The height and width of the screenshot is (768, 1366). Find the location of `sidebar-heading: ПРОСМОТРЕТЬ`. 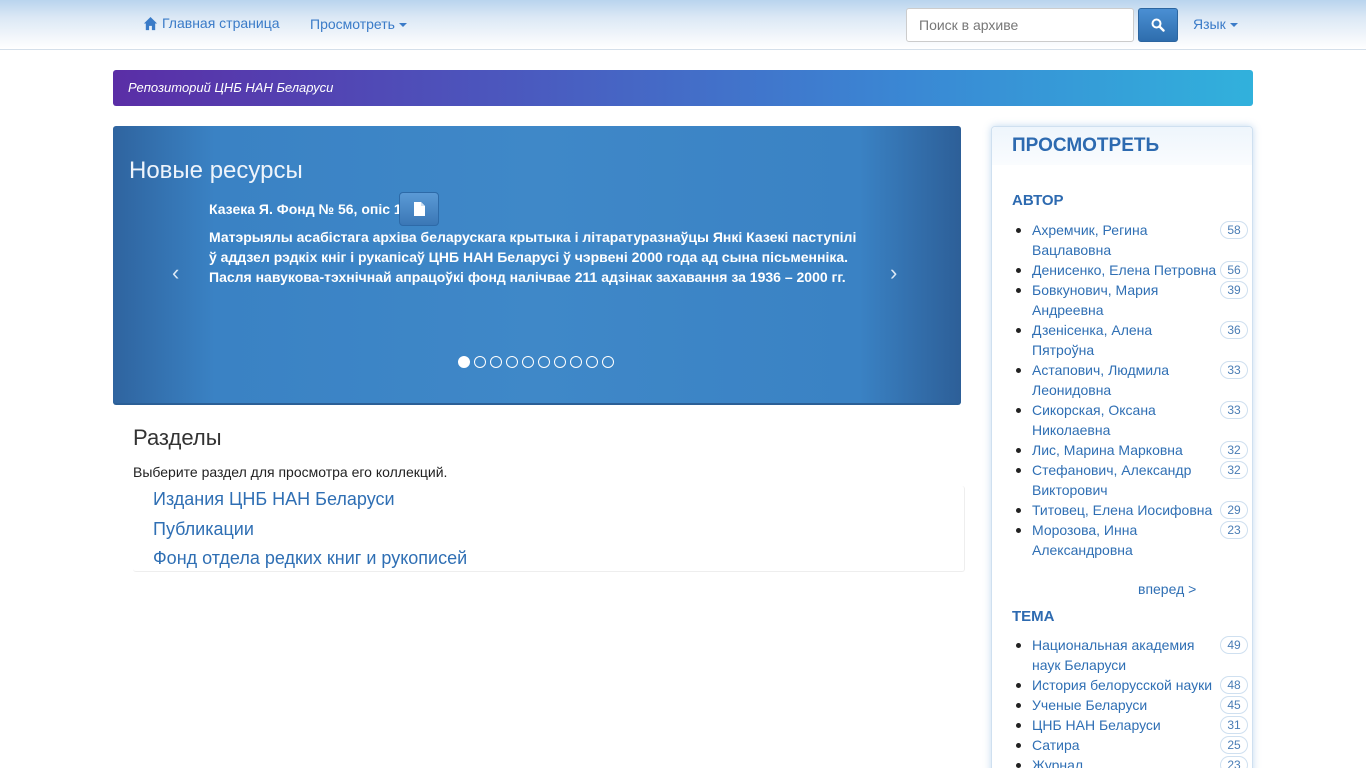

sidebar-heading: ПРОСМОТРЕТЬ is located at coordinates (1086, 145).